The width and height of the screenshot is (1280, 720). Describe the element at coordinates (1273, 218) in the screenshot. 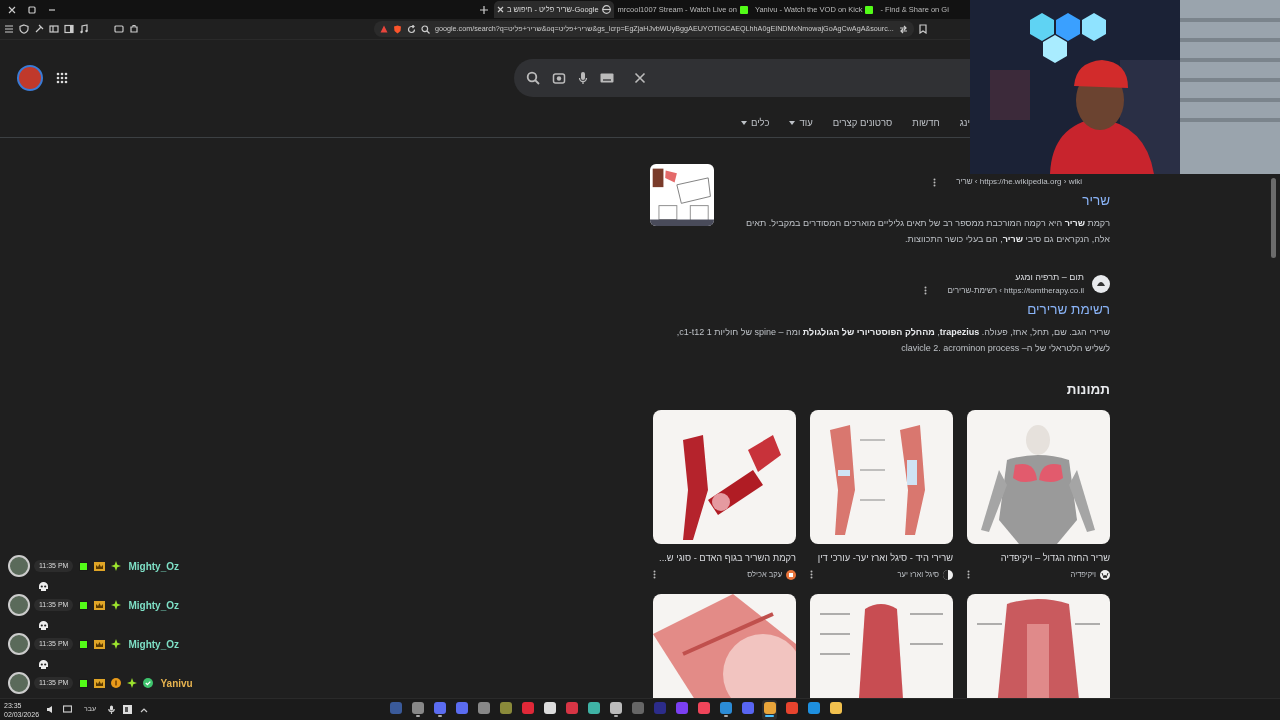

I see `scrollbar` at that location.